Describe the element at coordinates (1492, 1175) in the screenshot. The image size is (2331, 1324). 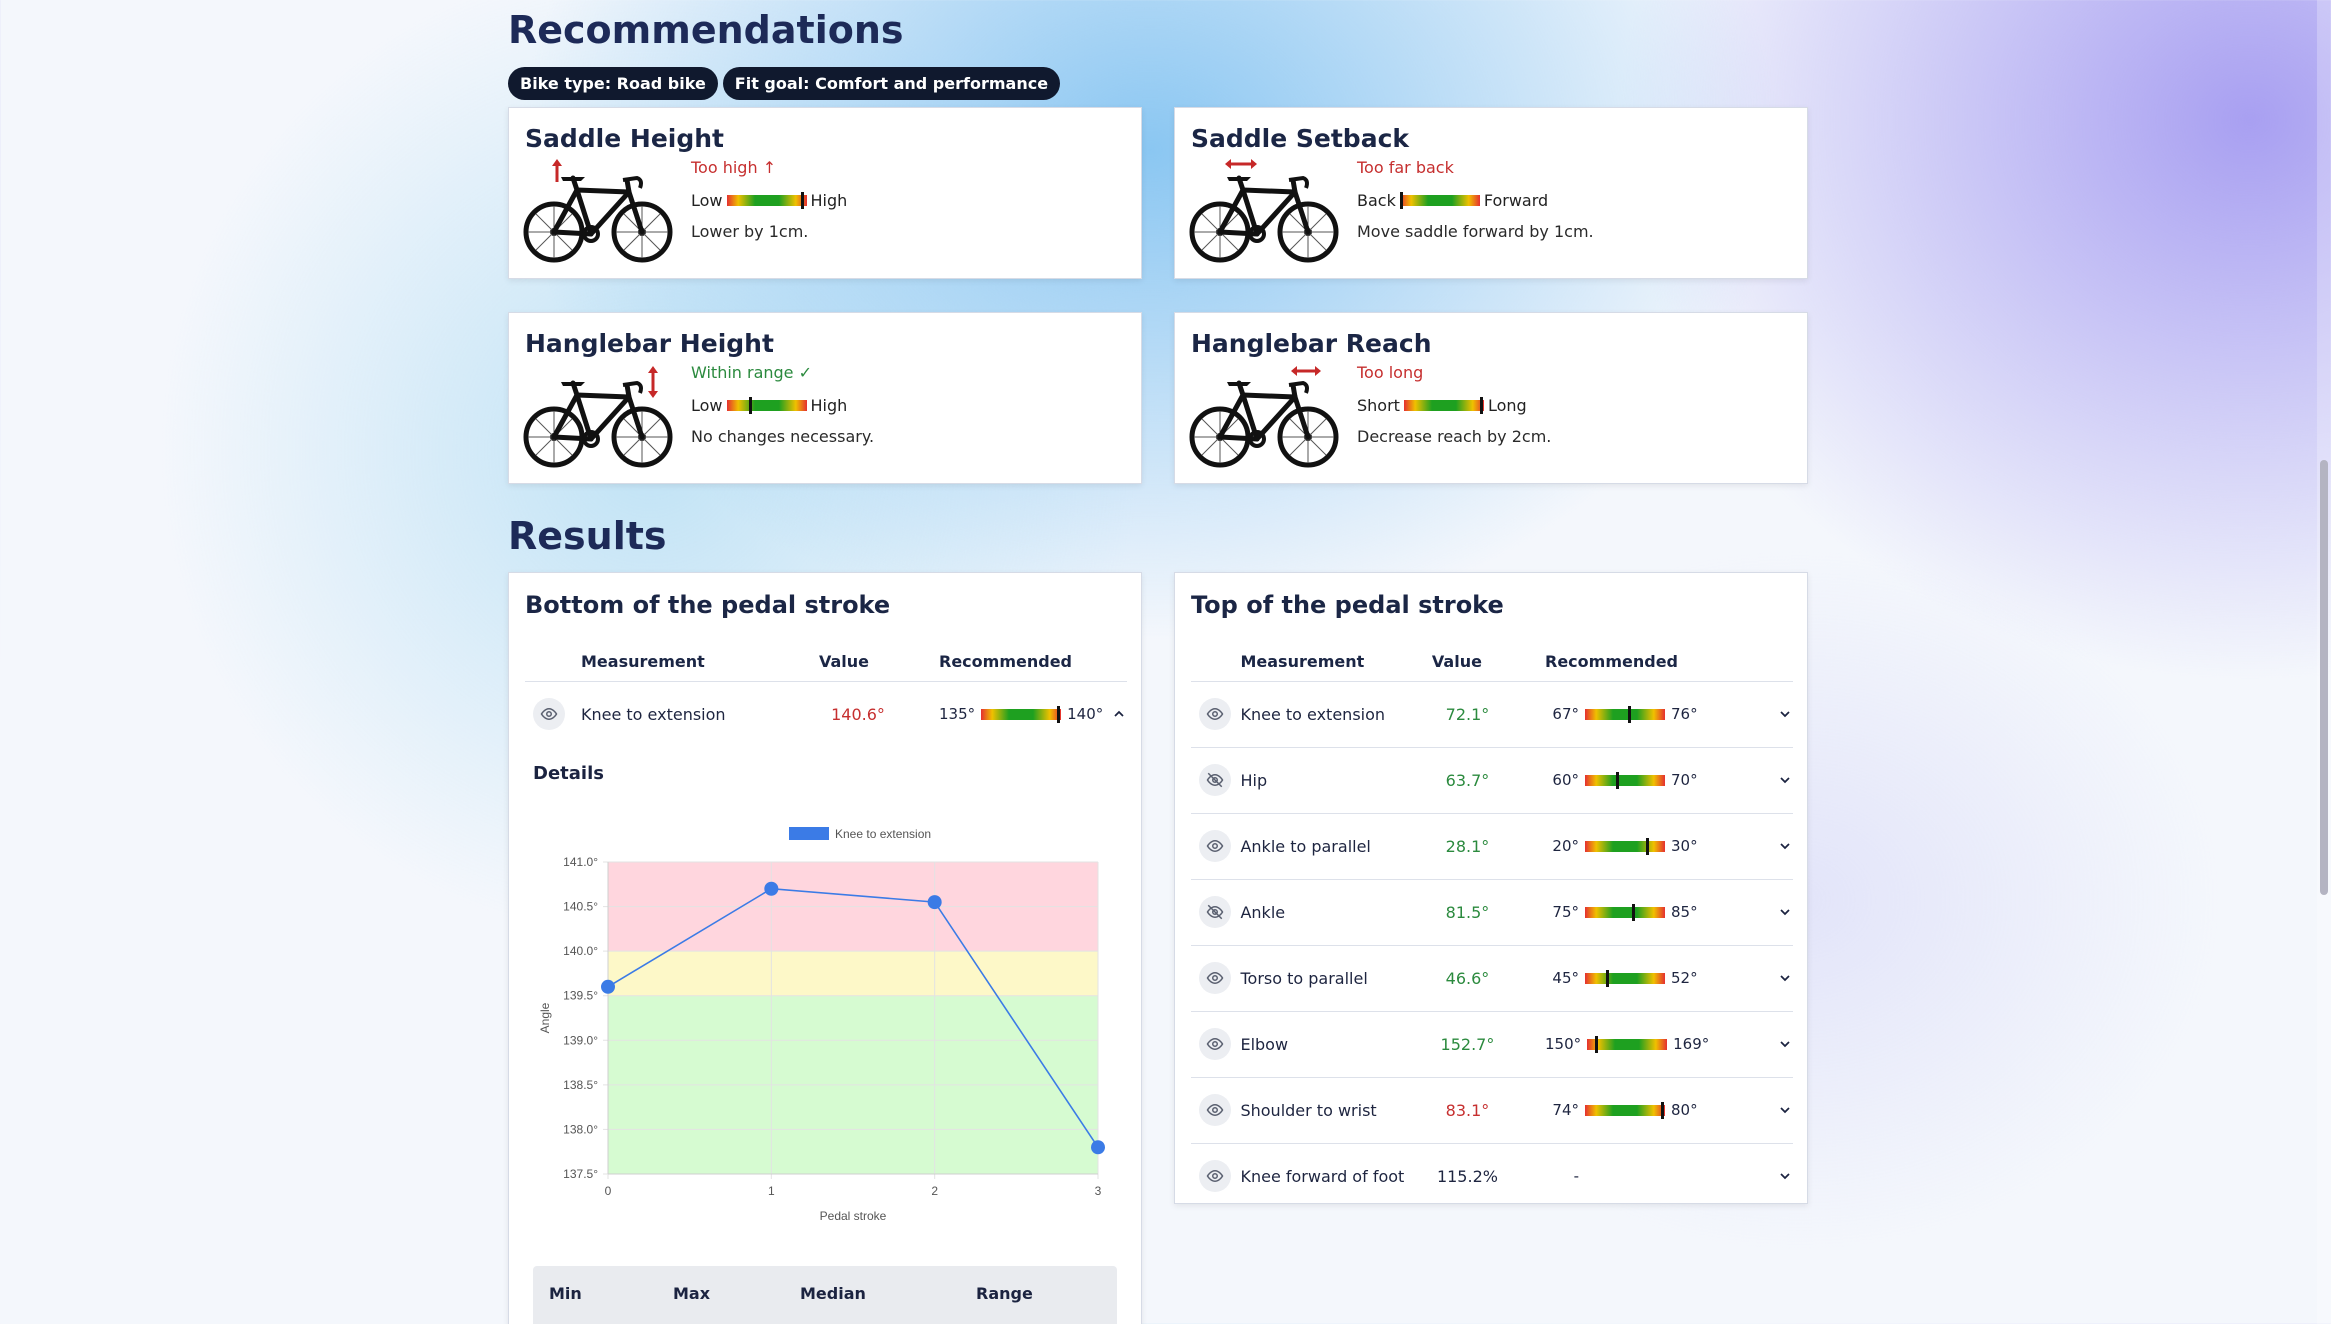
I see `table-row: Knee forward of foot 115.2% -` at that location.